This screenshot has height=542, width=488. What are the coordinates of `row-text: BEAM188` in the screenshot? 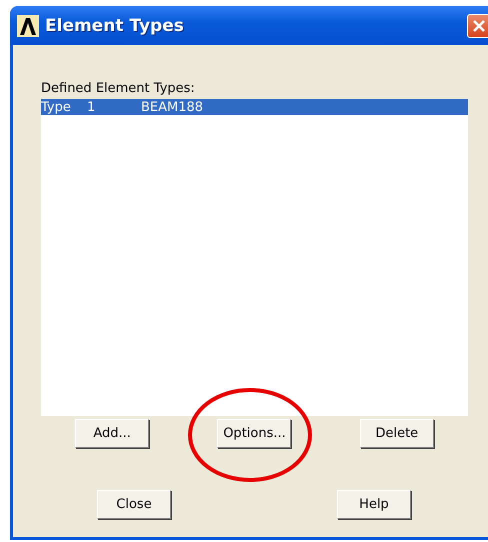 It's located at (172, 107).